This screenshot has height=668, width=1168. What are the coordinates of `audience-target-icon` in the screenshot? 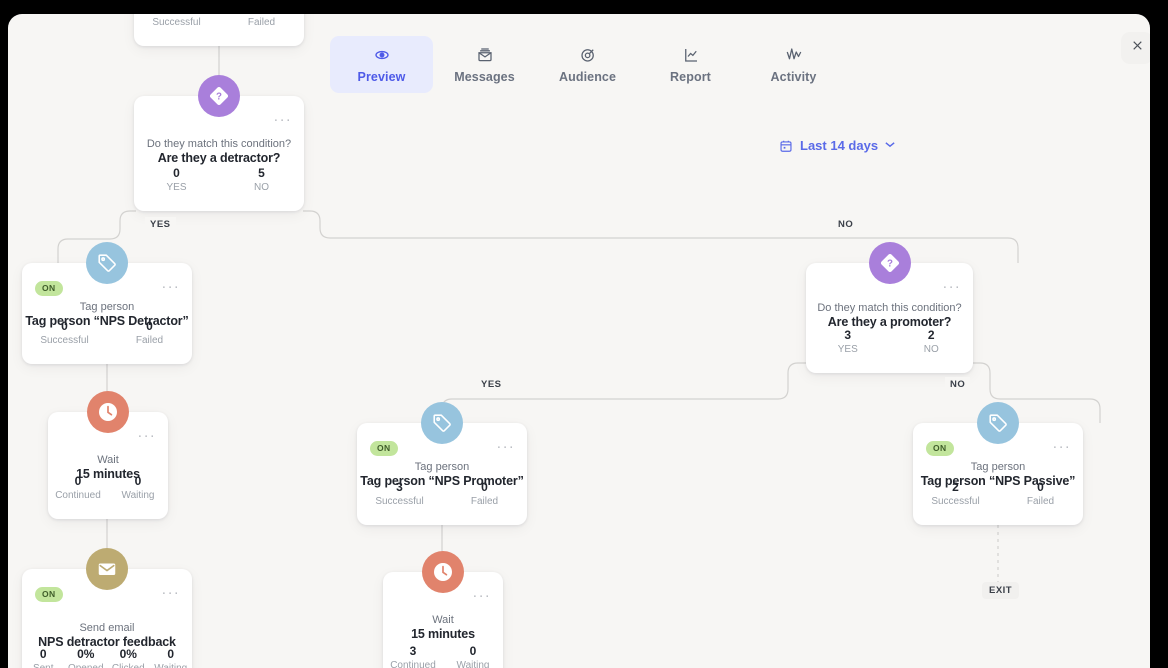 It's located at (588, 55).